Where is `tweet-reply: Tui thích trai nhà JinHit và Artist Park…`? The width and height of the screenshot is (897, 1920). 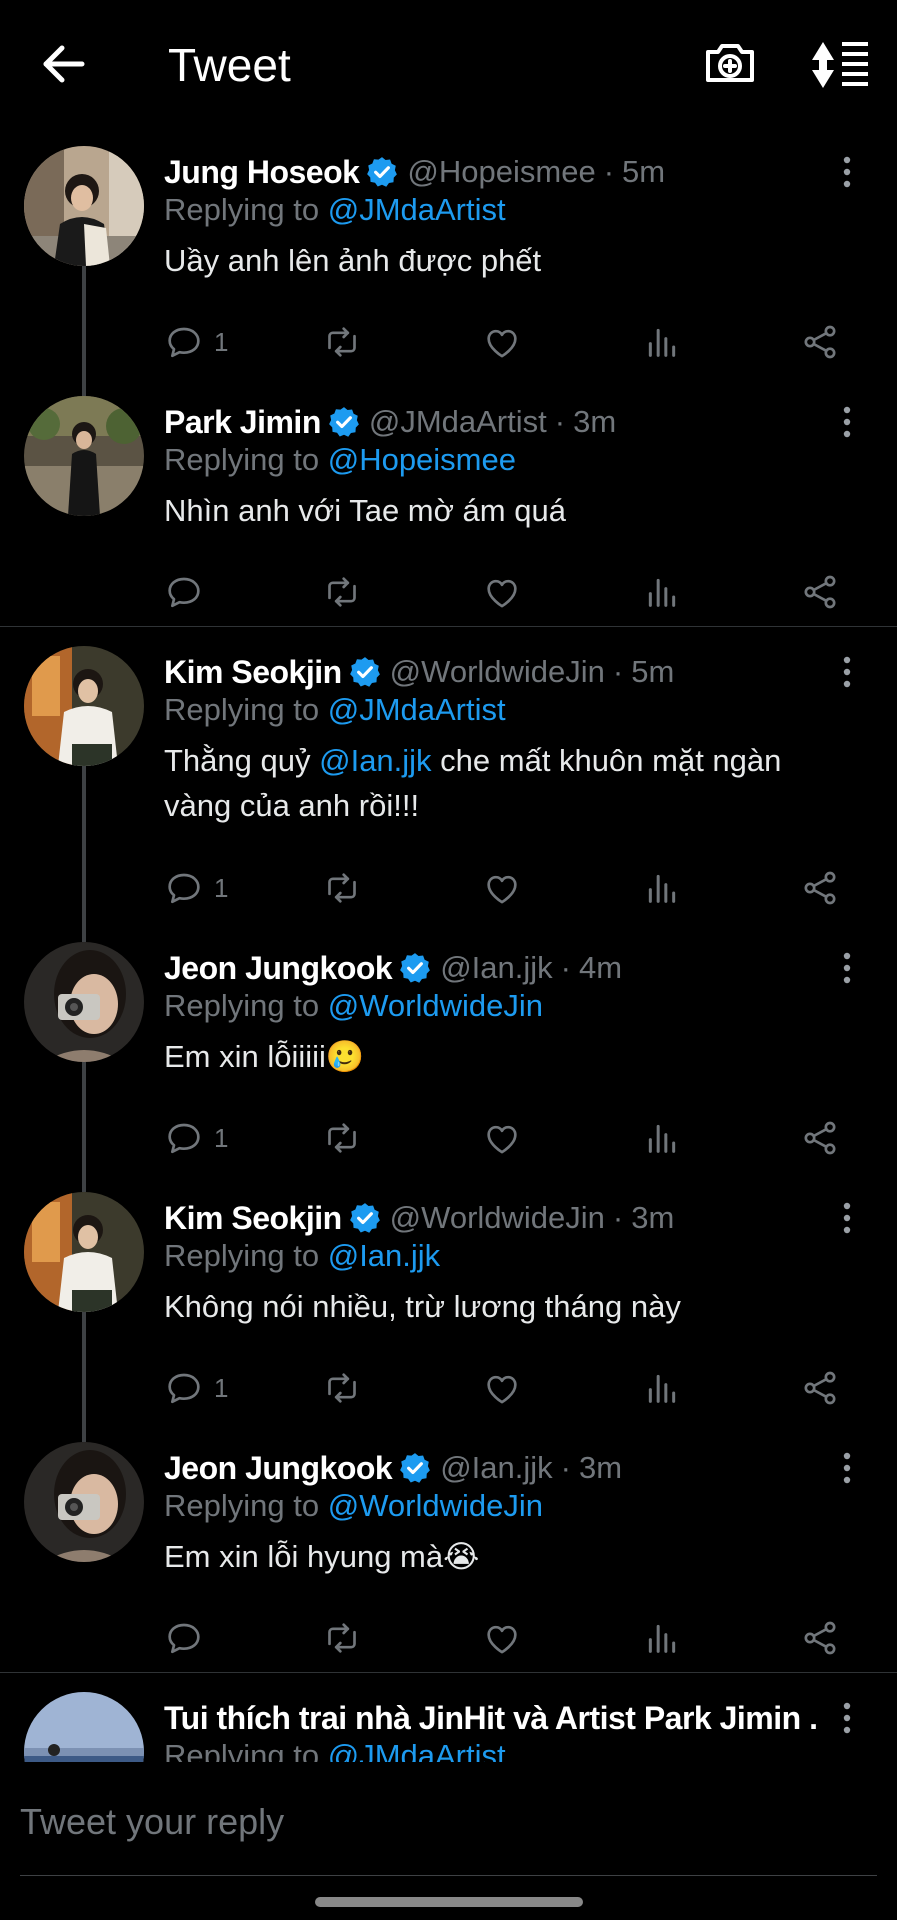
tweet-reply: Tui thích trai nhà JinHit và Artist Park… is located at coordinates (448, 1719).